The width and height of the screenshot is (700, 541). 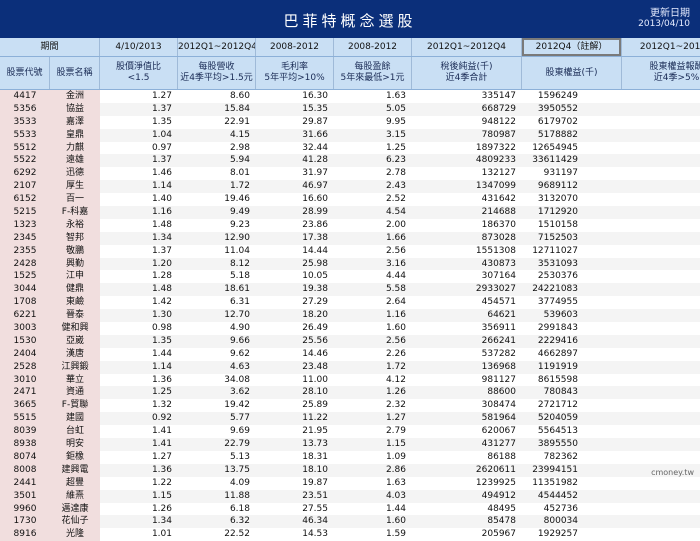 What do you see at coordinates (395, 186) in the screenshot?
I see `table-cell: 2.43` at bounding box center [395, 186].